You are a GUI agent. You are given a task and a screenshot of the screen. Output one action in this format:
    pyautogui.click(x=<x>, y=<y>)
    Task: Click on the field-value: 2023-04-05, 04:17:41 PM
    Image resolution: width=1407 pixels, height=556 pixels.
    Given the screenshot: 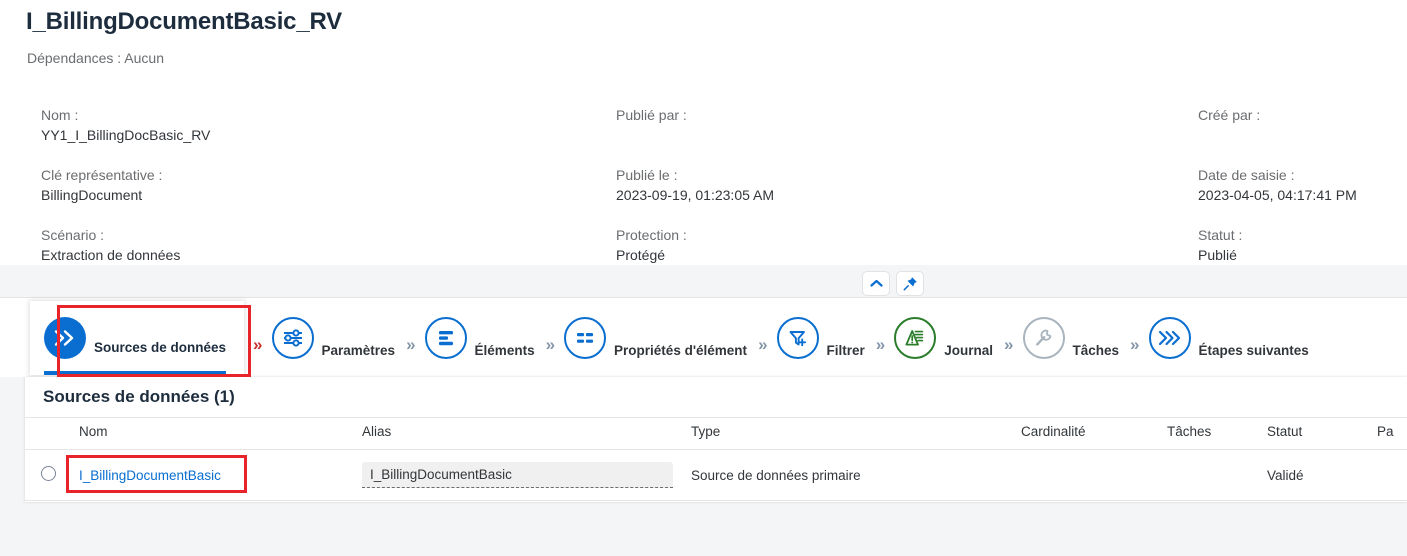 What is the action you would take?
    pyautogui.click(x=1277, y=195)
    